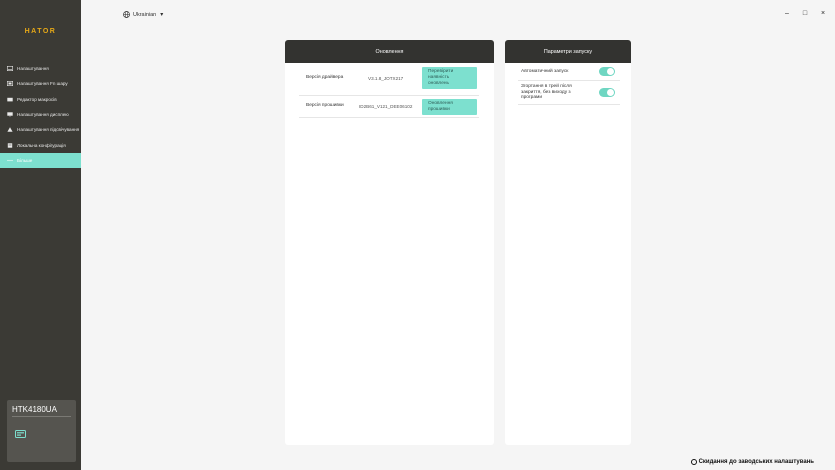 This screenshot has height=470, width=835. What do you see at coordinates (9, 84) in the screenshot?
I see `fn-layer-icon` at bounding box center [9, 84].